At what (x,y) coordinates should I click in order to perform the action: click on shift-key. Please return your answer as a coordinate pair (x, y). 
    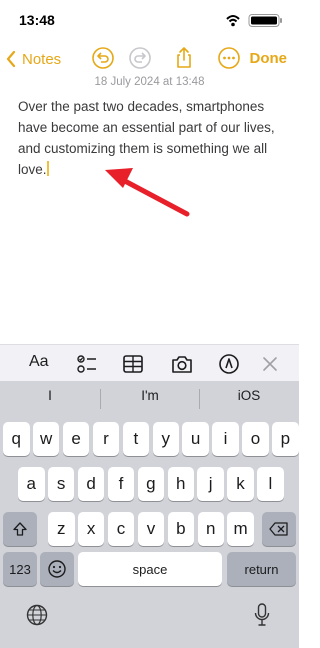
    Looking at the image, I should click on (20, 529).